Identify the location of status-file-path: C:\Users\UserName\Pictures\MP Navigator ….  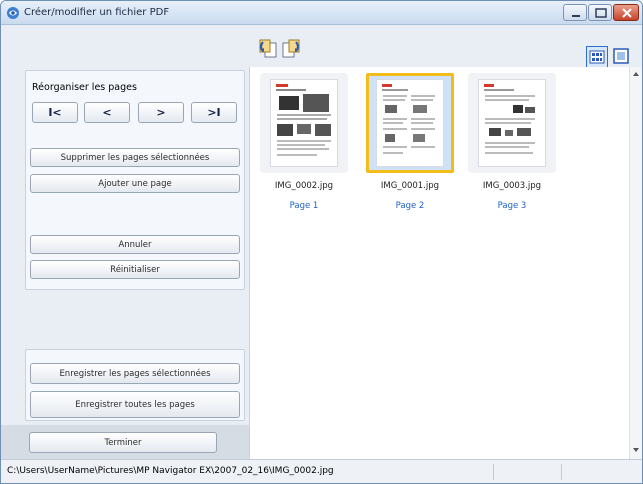
(170, 471).